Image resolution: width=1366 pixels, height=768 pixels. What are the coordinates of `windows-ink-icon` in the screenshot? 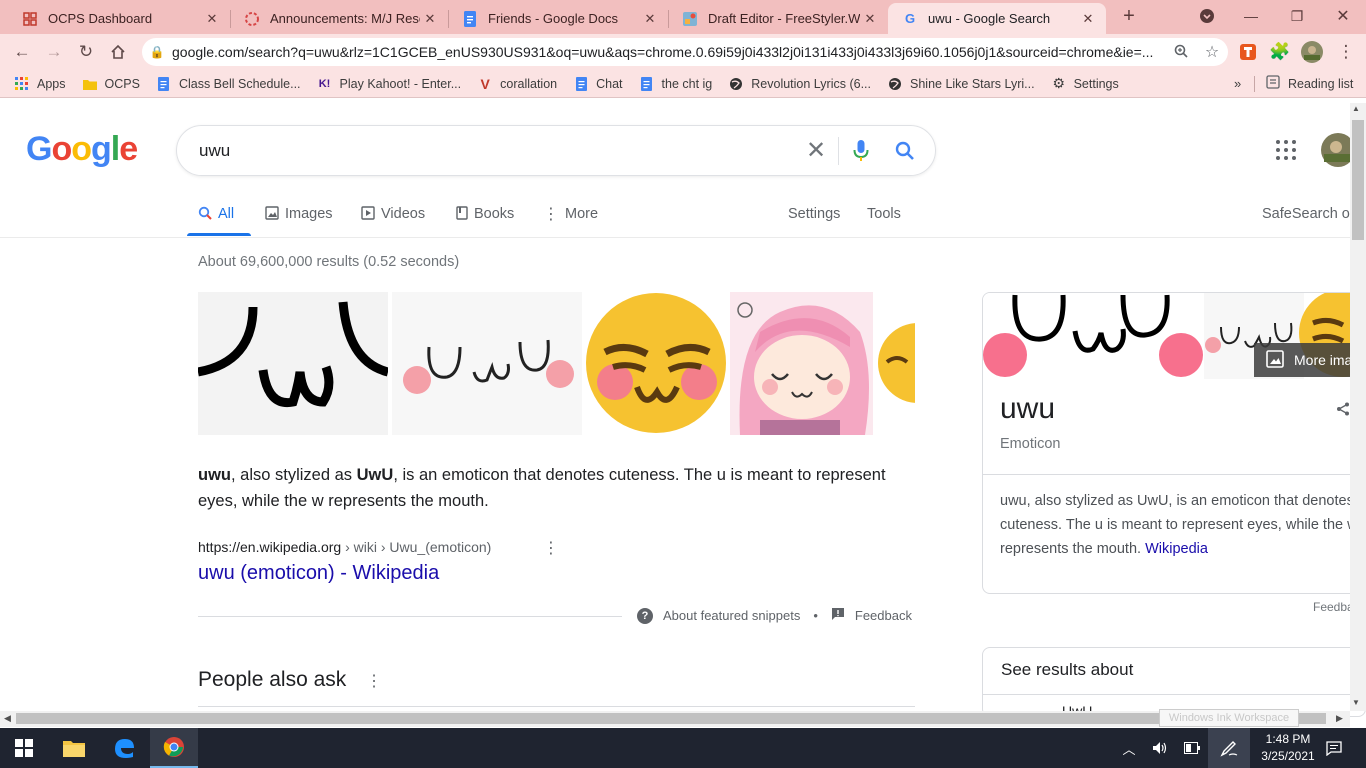 It's located at (1229, 748).